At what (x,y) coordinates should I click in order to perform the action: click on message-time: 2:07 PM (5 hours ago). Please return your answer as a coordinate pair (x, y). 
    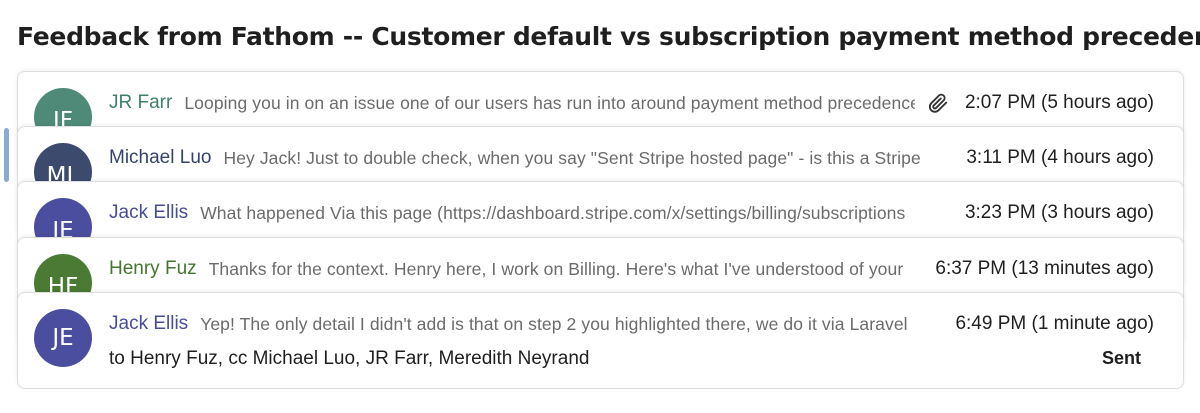
    Looking at the image, I should click on (1059, 102).